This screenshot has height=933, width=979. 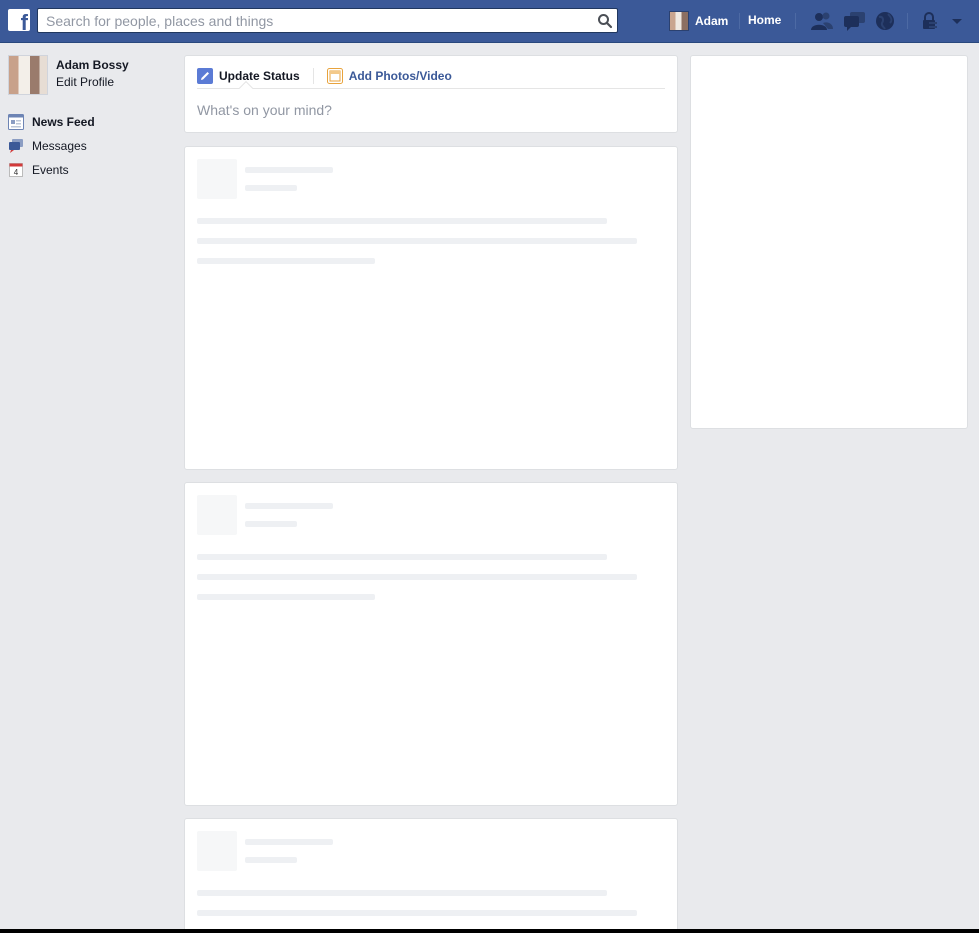 What do you see at coordinates (712, 21) in the screenshot?
I see `user-name: Adam` at bounding box center [712, 21].